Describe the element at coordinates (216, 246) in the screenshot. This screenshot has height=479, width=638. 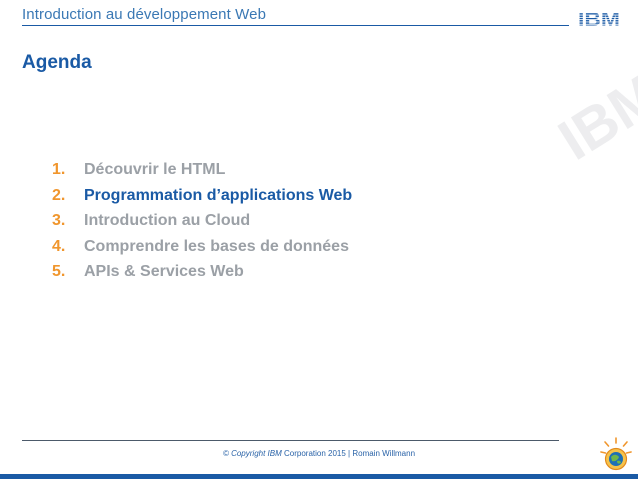
I see `agenda-item-label: Comprendre les bases de données` at that location.